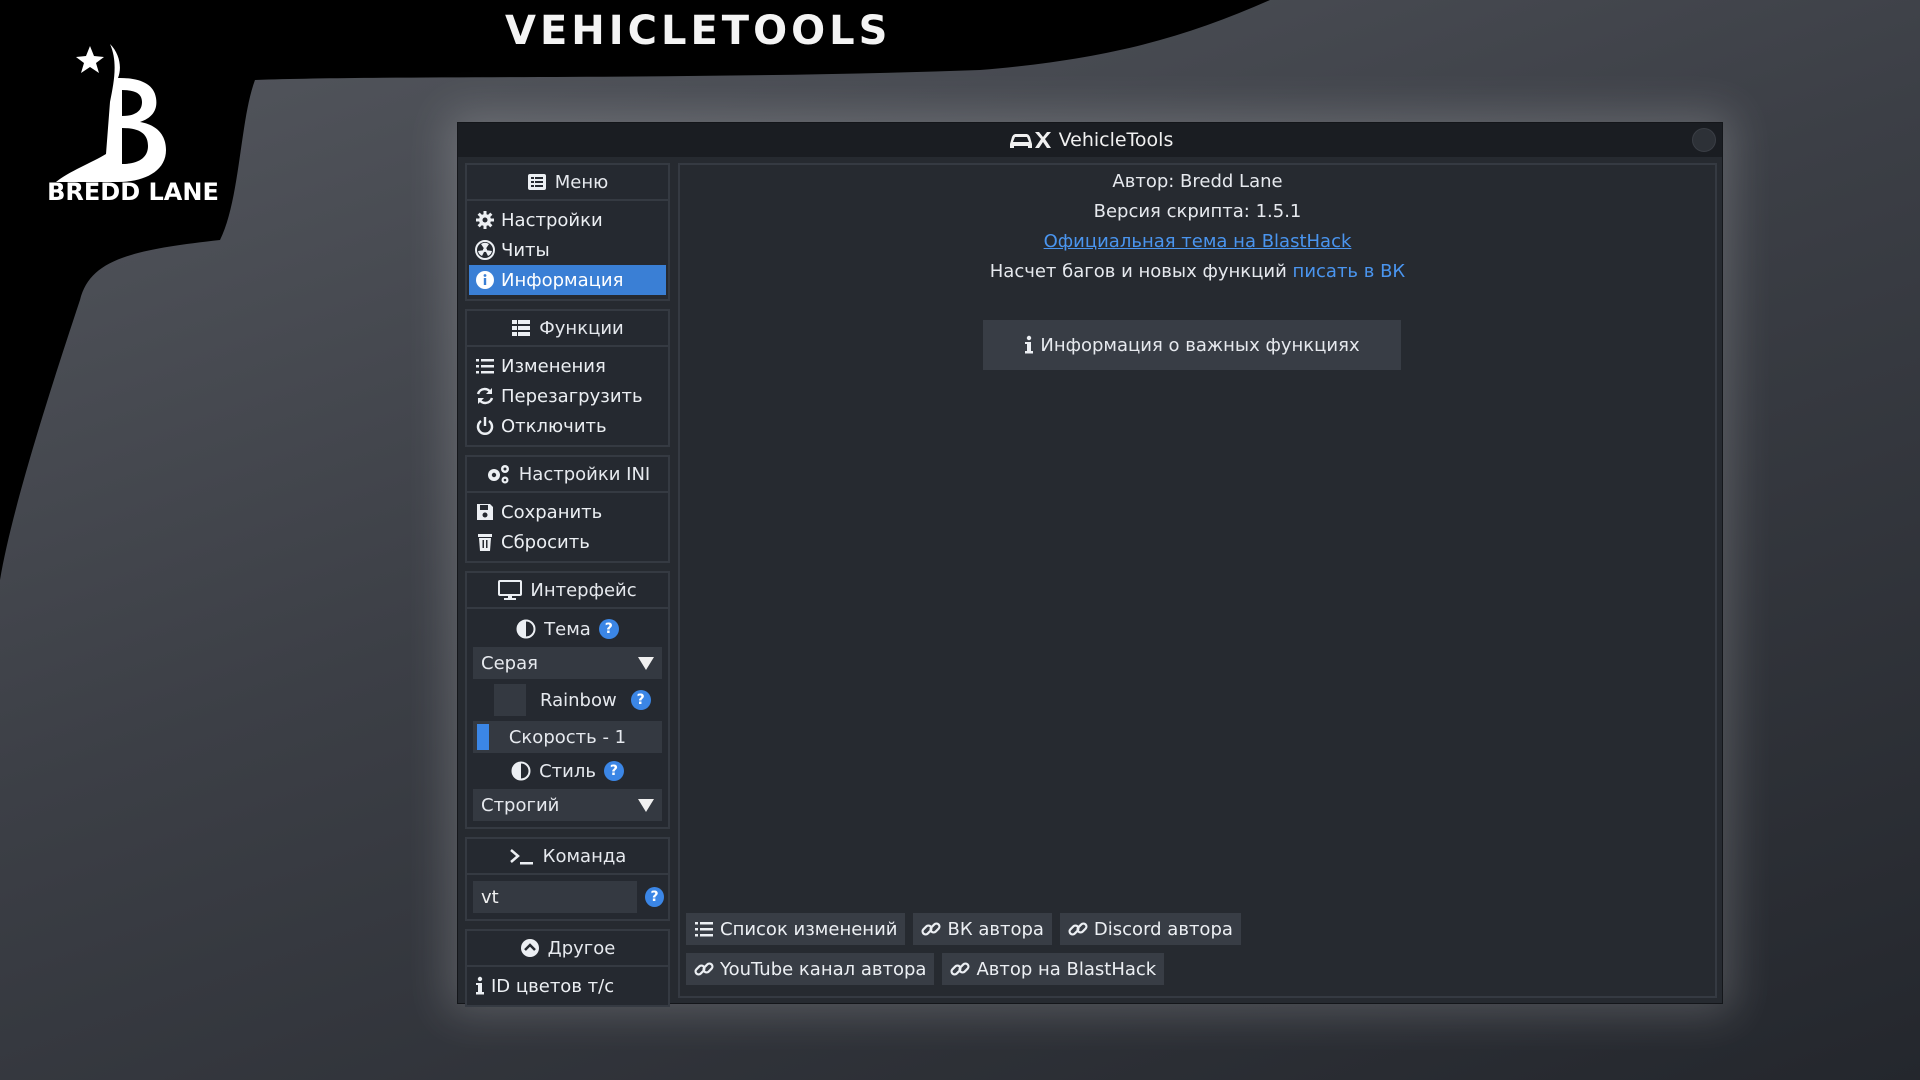 This screenshot has height=1080, width=1920. What do you see at coordinates (485, 426) in the screenshot?
I see `power-icon` at bounding box center [485, 426].